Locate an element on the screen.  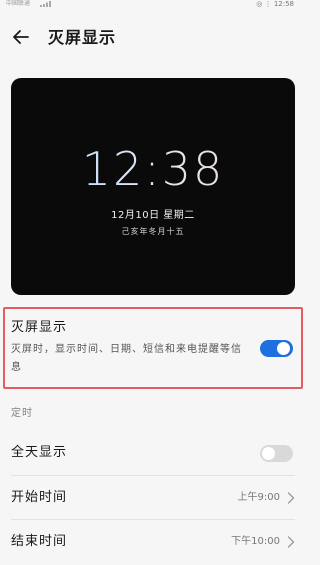
preview-clock: 12:38 is located at coordinates (153, 169).